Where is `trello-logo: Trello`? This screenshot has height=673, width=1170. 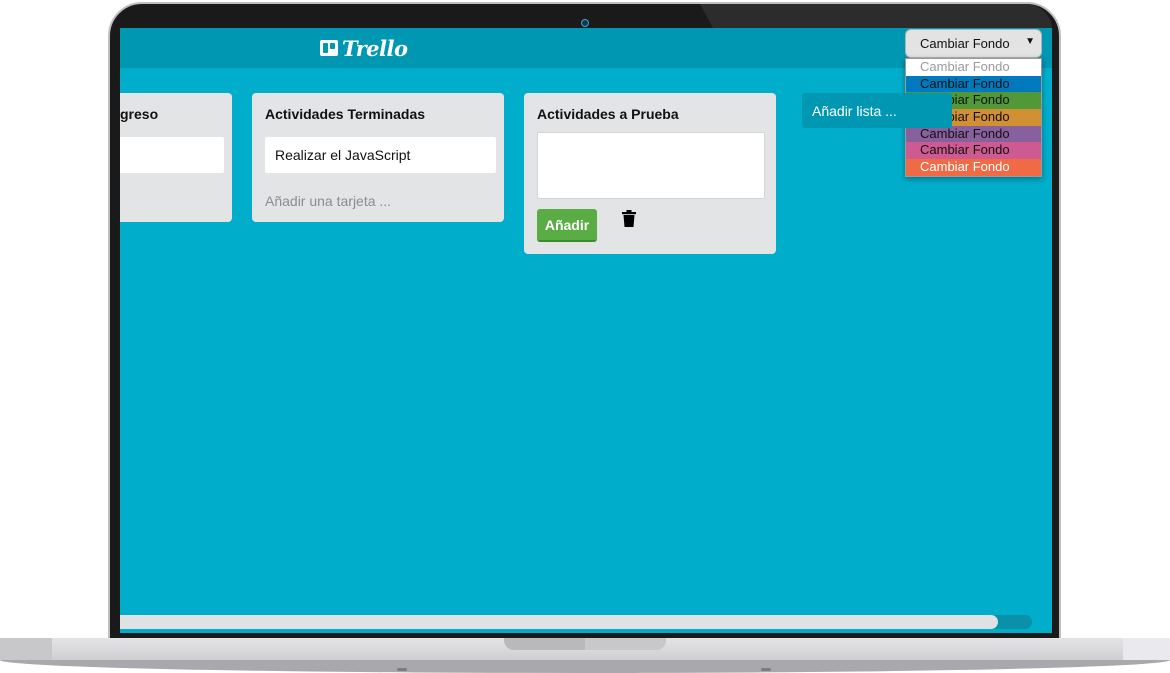 trello-logo: Trello is located at coordinates (364, 48).